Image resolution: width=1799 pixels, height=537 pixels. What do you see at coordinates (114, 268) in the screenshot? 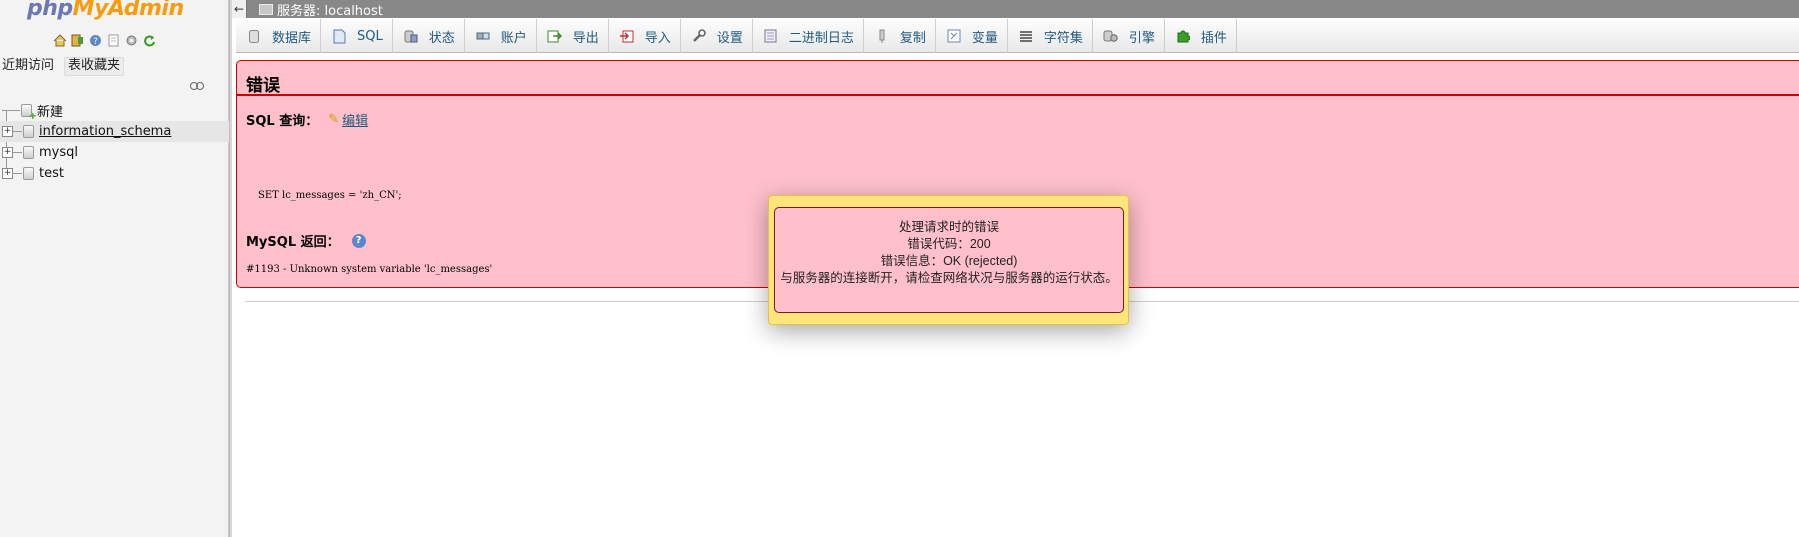
I see `navigation-panel: phpMyAdmin ? 近期访问 表收藏夹 新建` at bounding box center [114, 268].